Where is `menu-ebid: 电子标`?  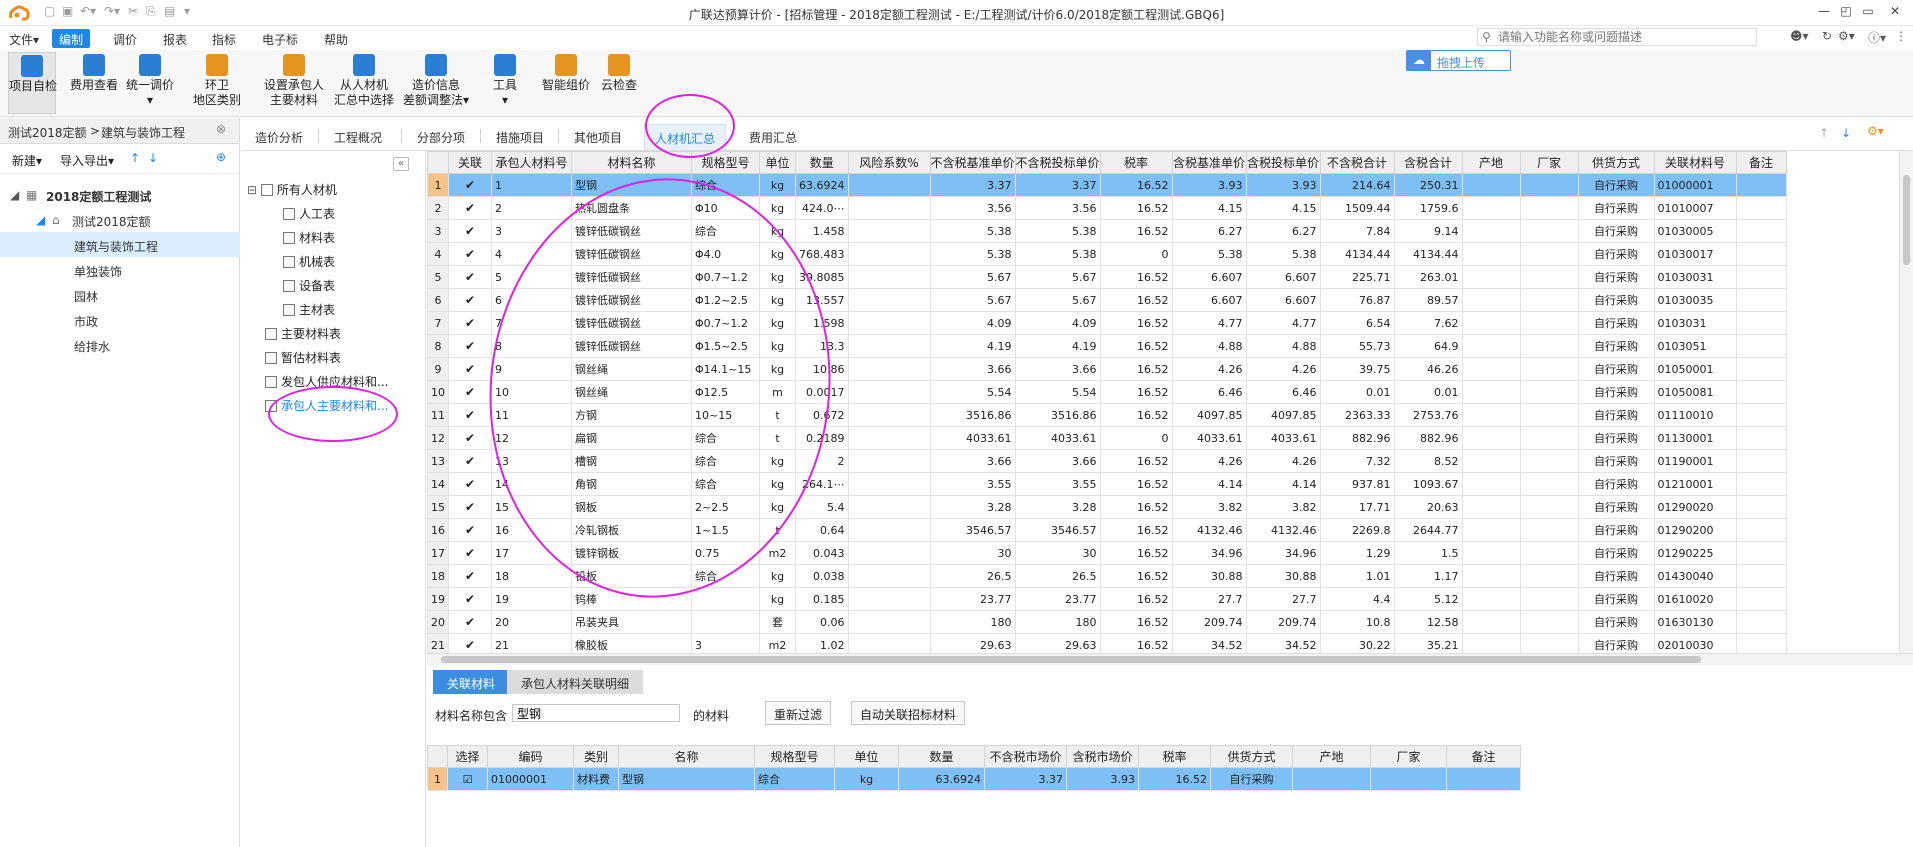
menu-ebid: 电子标 is located at coordinates (280, 38).